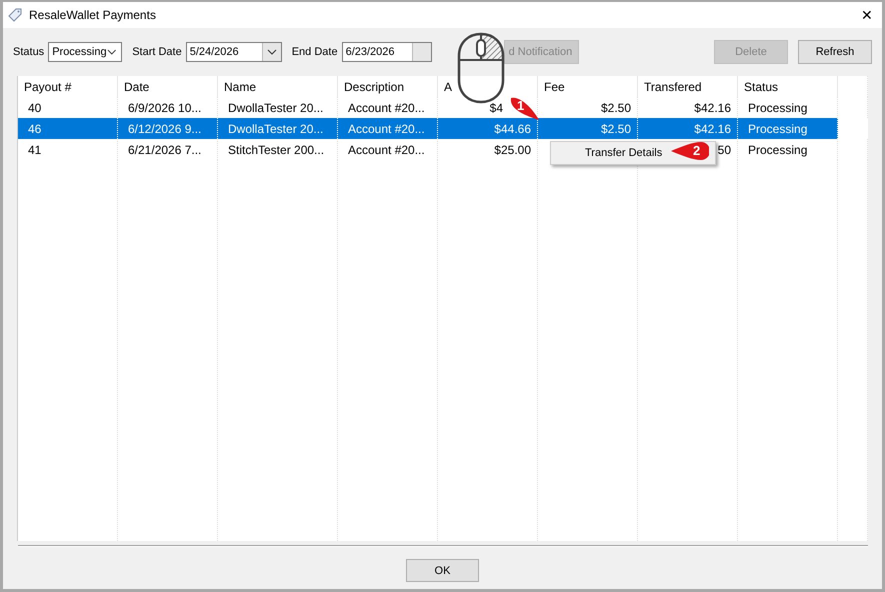 This screenshot has height=592, width=885. What do you see at coordinates (92, 15) in the screenshot?
I see `window-title: ResaleWallet Payments` at bounding box center [92, 15].